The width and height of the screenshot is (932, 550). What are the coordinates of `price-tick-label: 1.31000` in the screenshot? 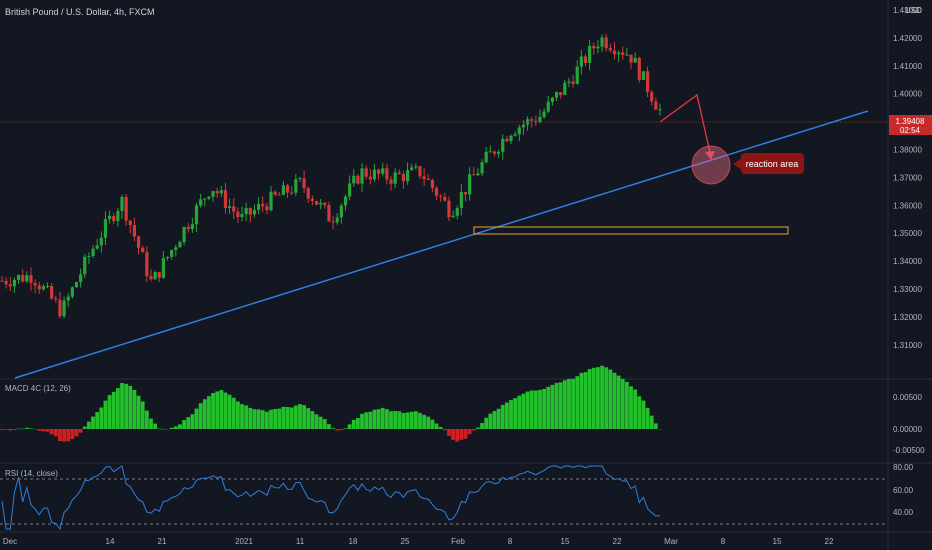 It's located at (907, 345).